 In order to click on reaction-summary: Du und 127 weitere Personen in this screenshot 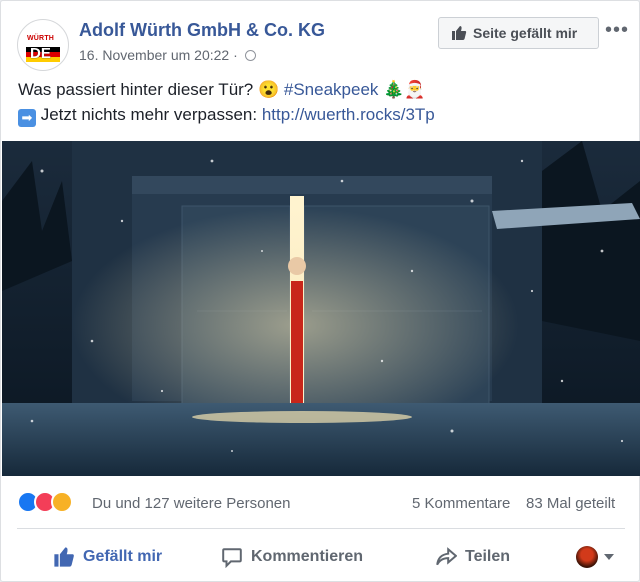, I will do `click(191, 503)`.